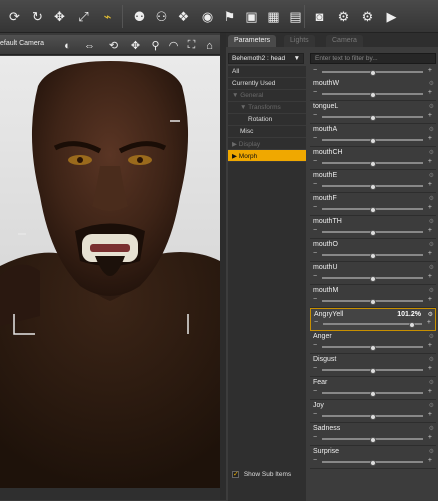 The height and width of the screenshot is (501, 438). I want to click on param-row: Surprise ⚙ − +, so click(373, 457).